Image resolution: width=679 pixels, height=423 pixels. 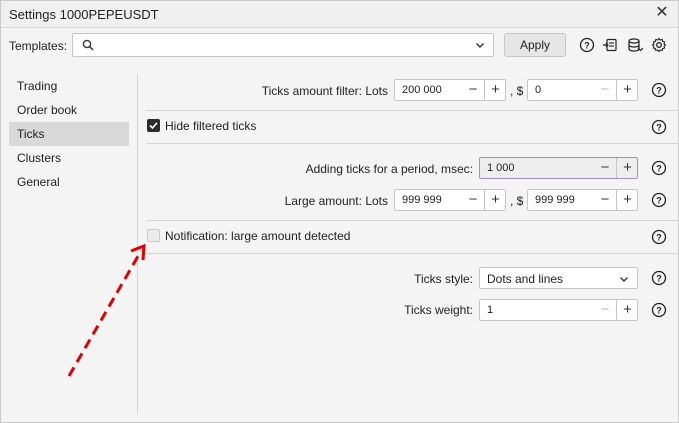 I want to click on large-amount-usd-stepper: 999 999 − +, so click(x=582, y=200).